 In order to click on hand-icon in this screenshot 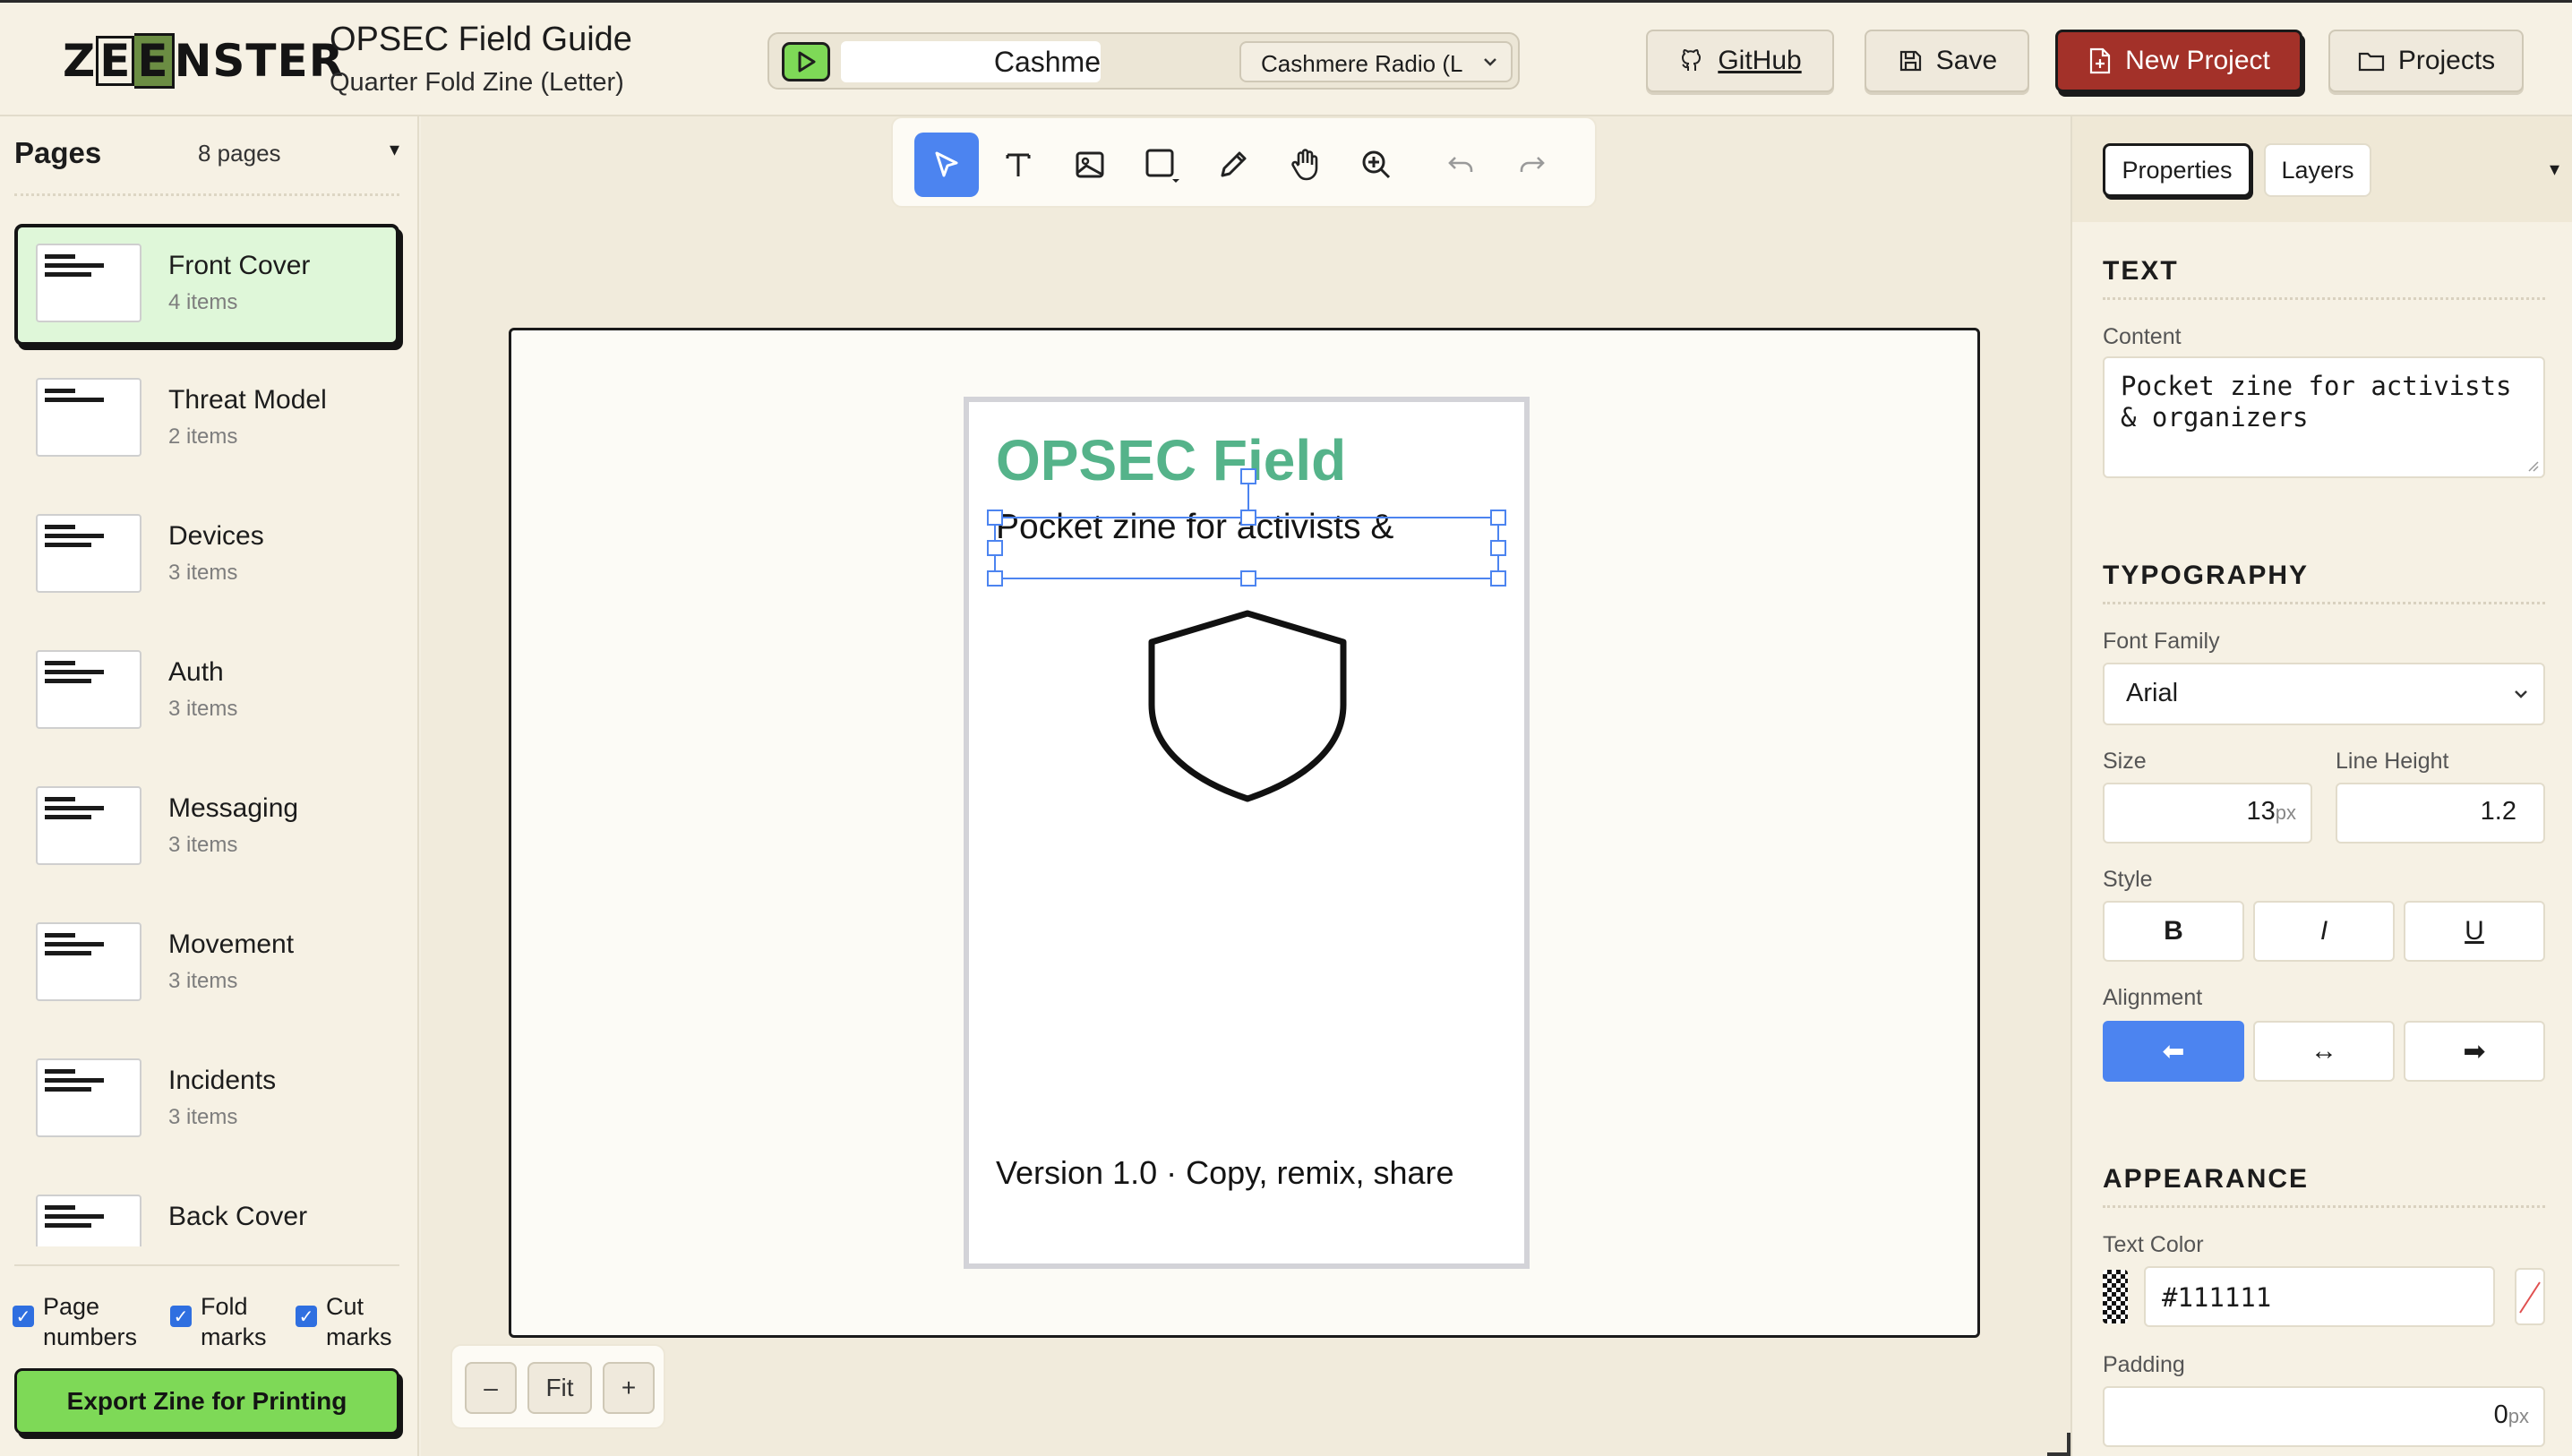, I will do `click(1304, 165)`.